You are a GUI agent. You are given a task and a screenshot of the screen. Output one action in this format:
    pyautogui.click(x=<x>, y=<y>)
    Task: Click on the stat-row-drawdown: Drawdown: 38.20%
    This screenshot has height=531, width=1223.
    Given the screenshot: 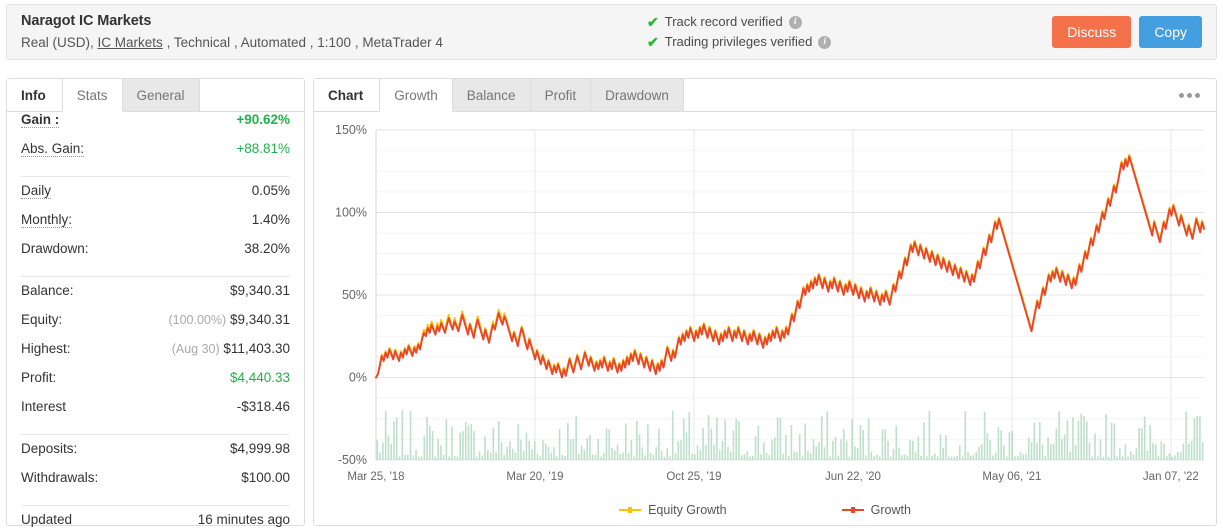 What is the action you would take?
    pyautogui.click(x=155, y=255)
    